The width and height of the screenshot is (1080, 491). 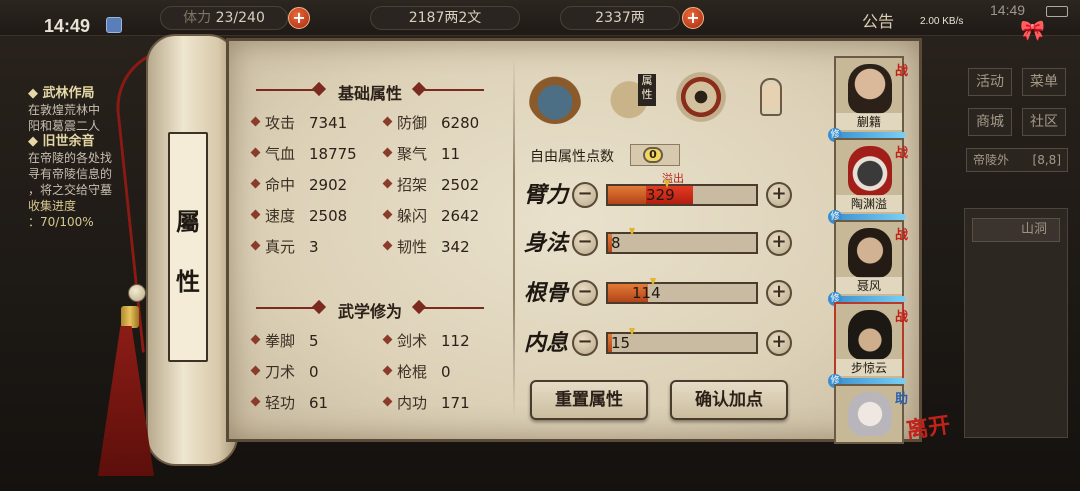 I want to click on stat-lightness: 轻功 61, so click(x=289, y=402).